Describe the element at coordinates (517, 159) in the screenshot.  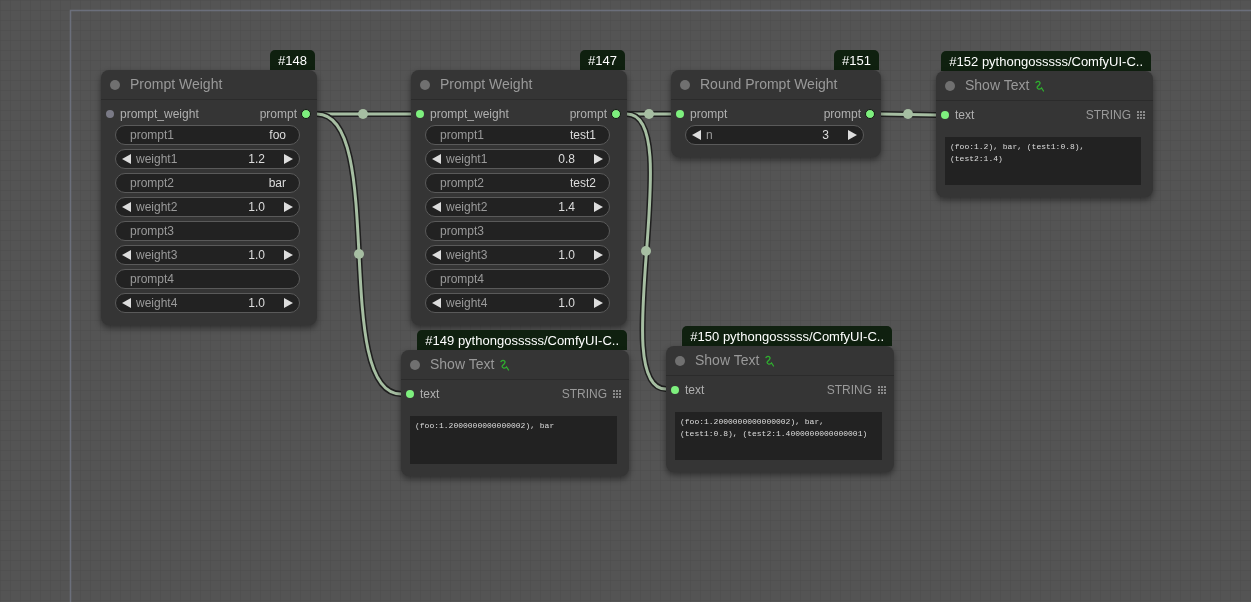
I see `number-field: weight1 0.8` at that location.